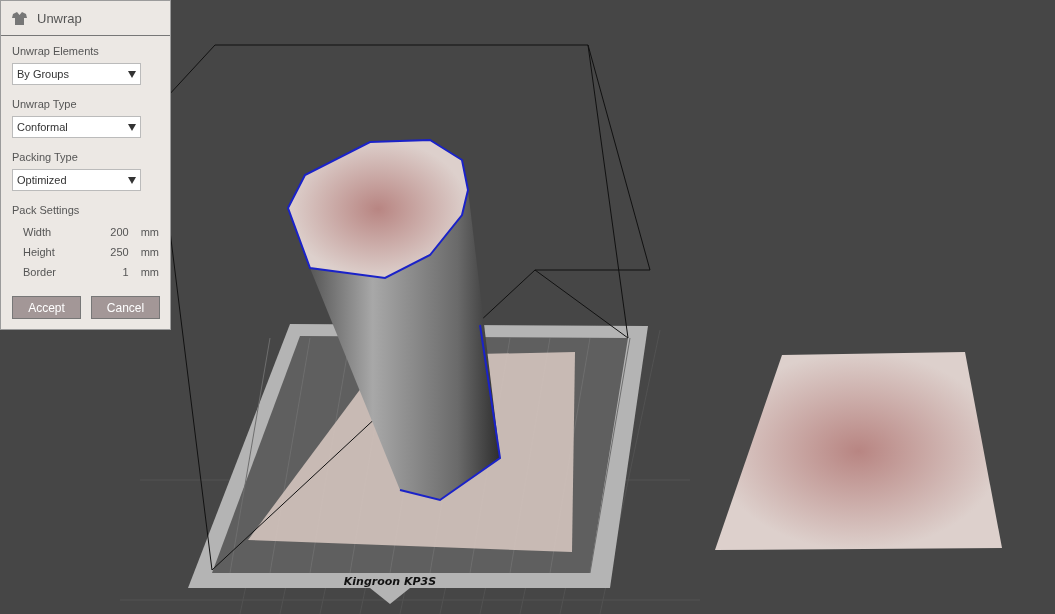  What do you see at coordinates (103, 252) in the screenshot?
I see `setting-value: 250` at bounding box center [103, 252].